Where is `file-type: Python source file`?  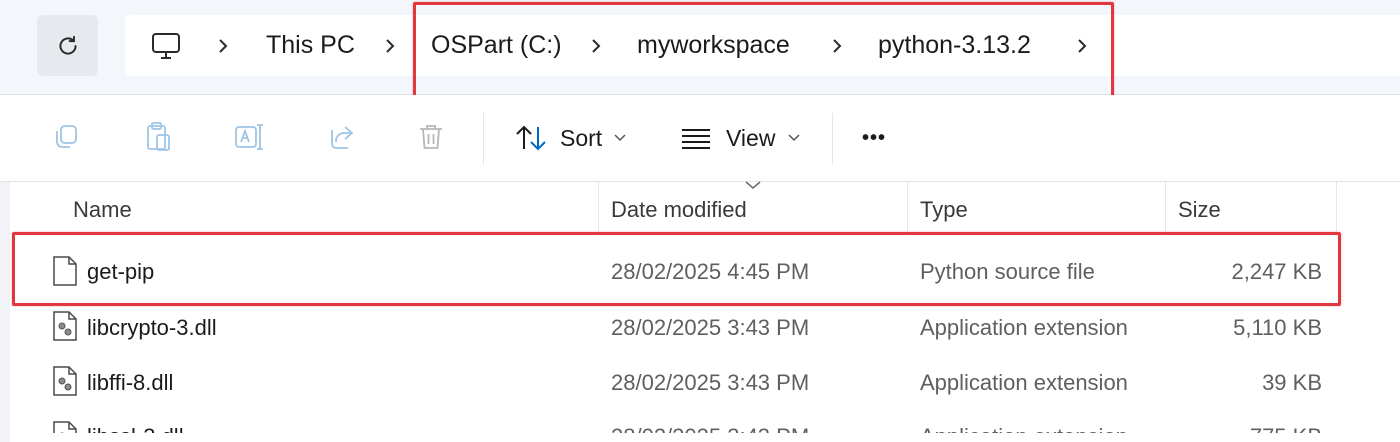
file-type: Python source file is located at coordinates (1007, 271).